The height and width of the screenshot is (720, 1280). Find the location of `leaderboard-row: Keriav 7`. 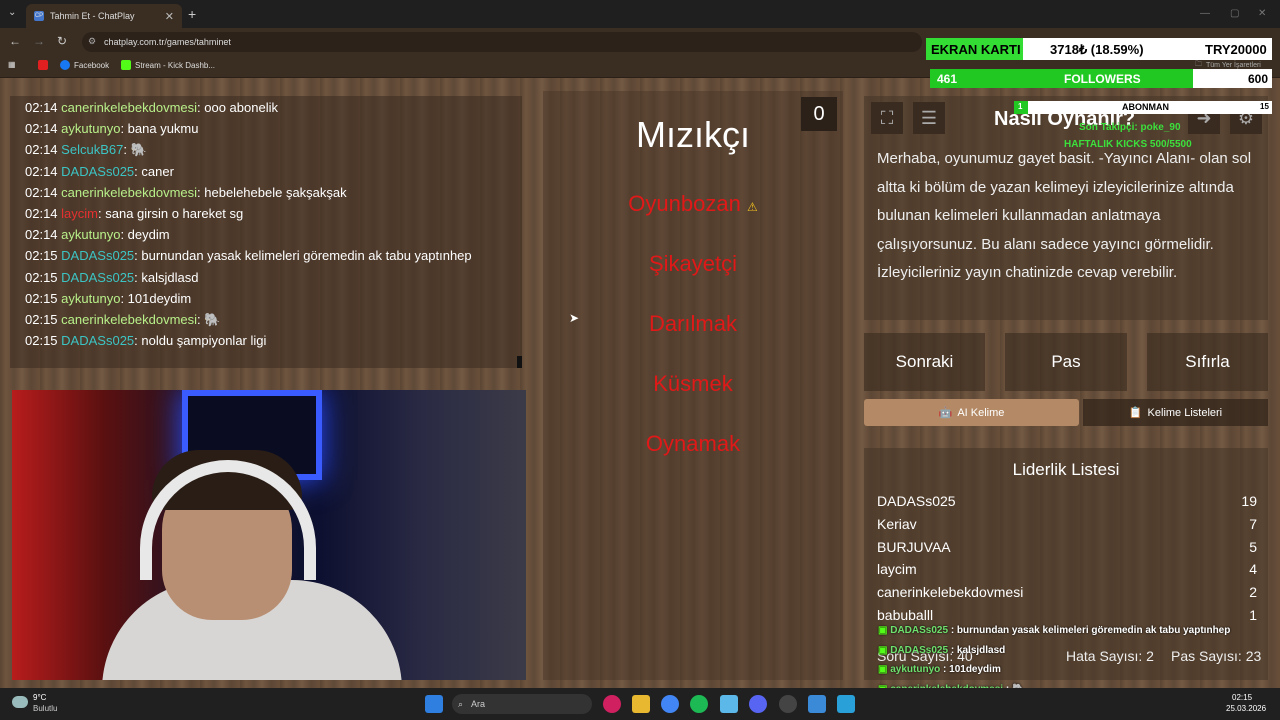

leaderboard-row: Keriav 7 is located at coordinates (1067, 524).